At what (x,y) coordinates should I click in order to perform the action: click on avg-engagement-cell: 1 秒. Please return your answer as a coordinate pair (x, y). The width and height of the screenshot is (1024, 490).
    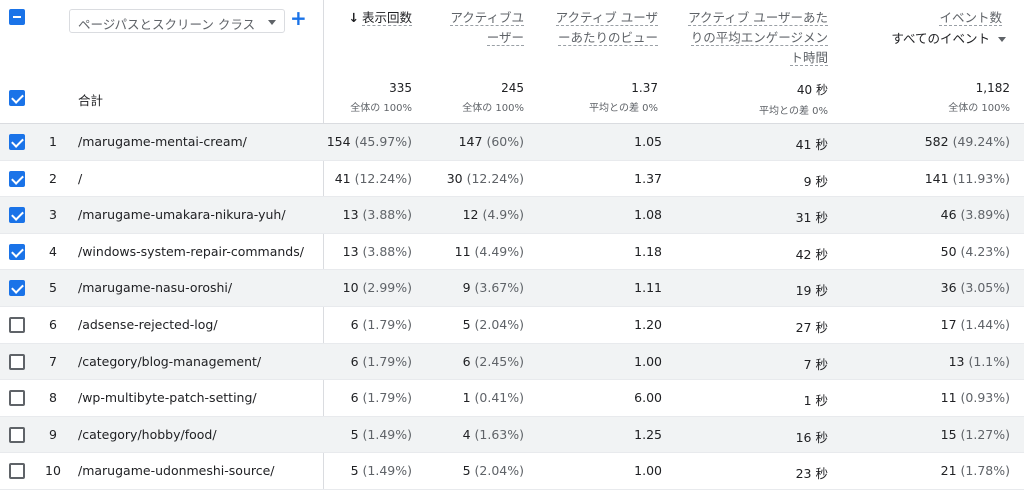
    Looking at the image, I should click on (815, 401).